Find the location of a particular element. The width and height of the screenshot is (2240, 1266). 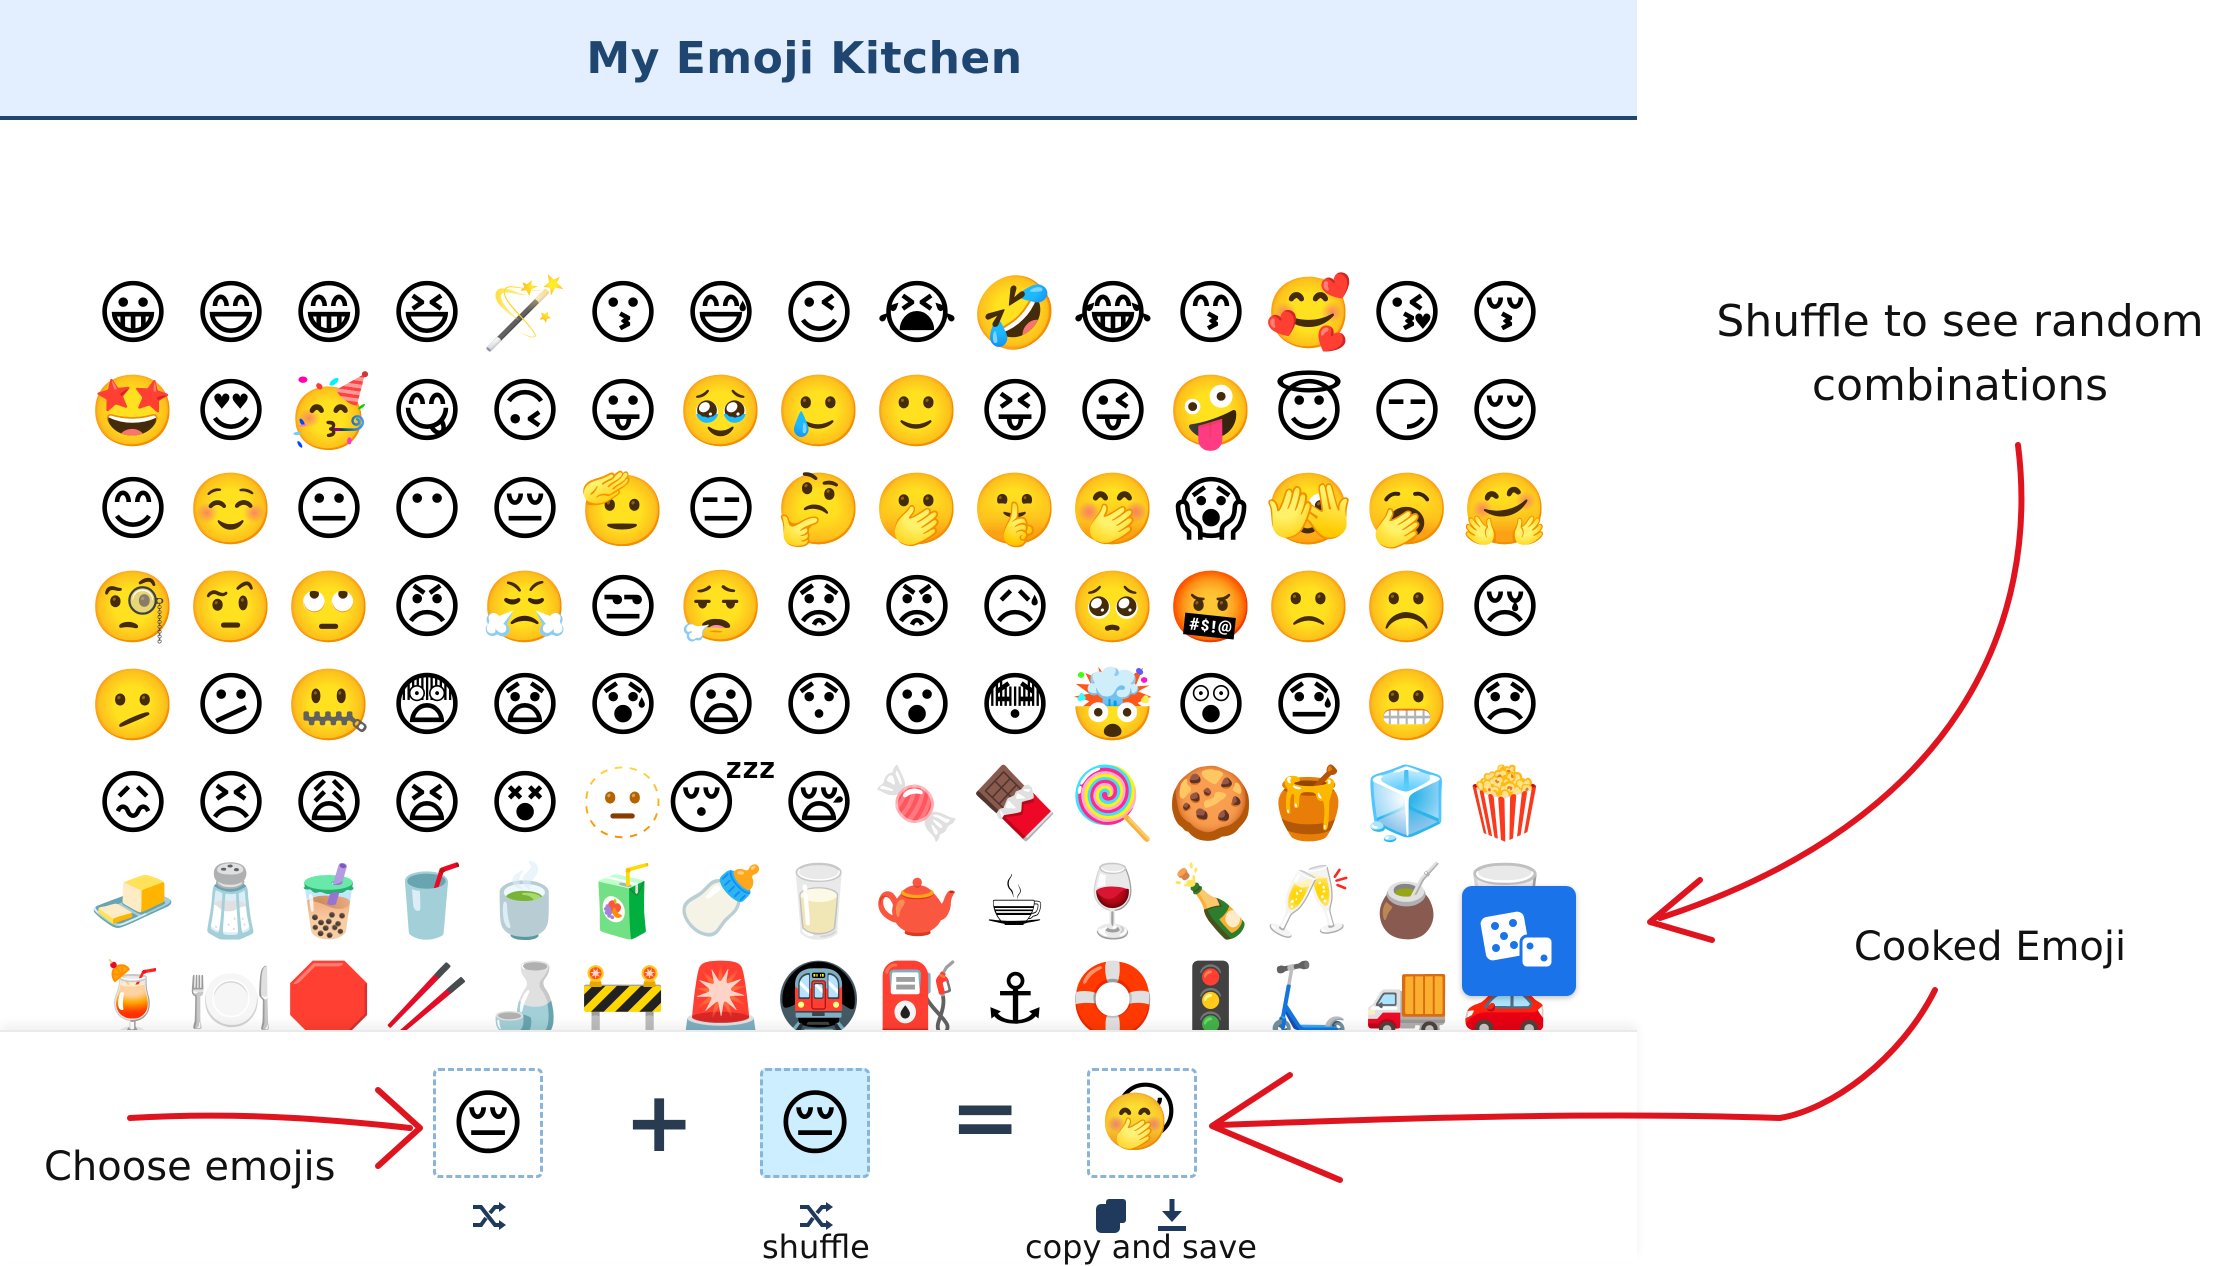

shuffle-arrow is located at coordinates (1841, 681).